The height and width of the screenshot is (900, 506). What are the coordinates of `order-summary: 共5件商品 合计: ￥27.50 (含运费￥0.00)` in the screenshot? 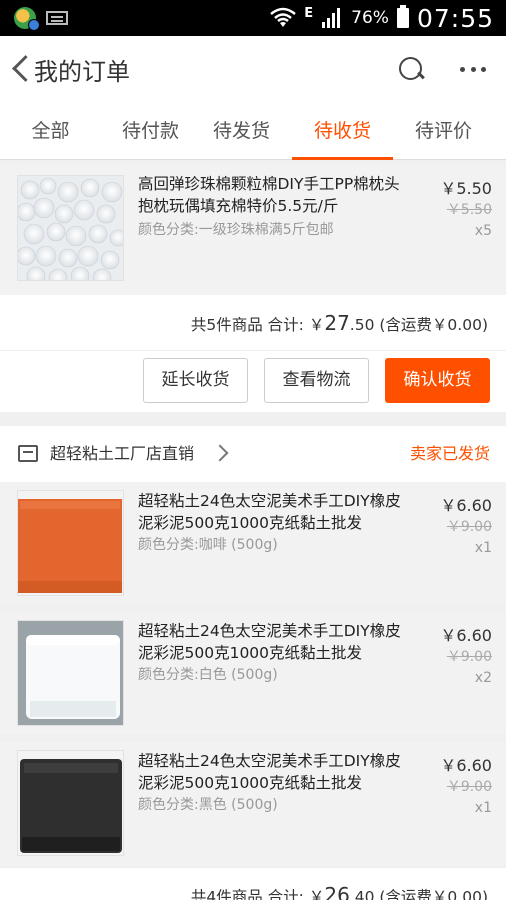 It's located at (253, 323).